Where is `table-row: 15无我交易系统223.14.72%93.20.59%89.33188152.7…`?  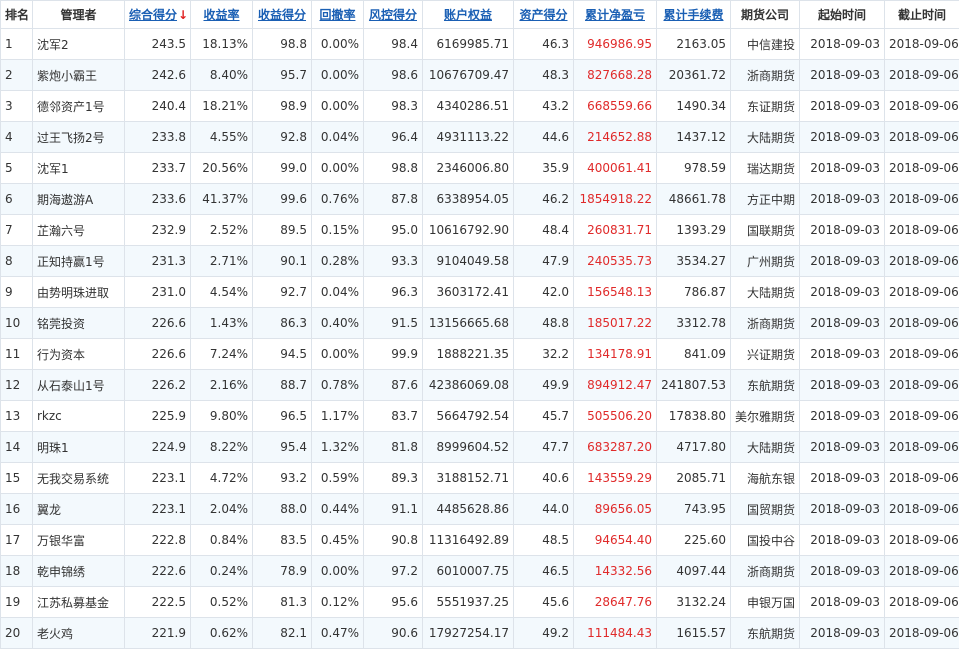 table-row: 15无我交易系统223.14.72%93.20.59%89.33188152.7… is located at coordinates (480, 478).